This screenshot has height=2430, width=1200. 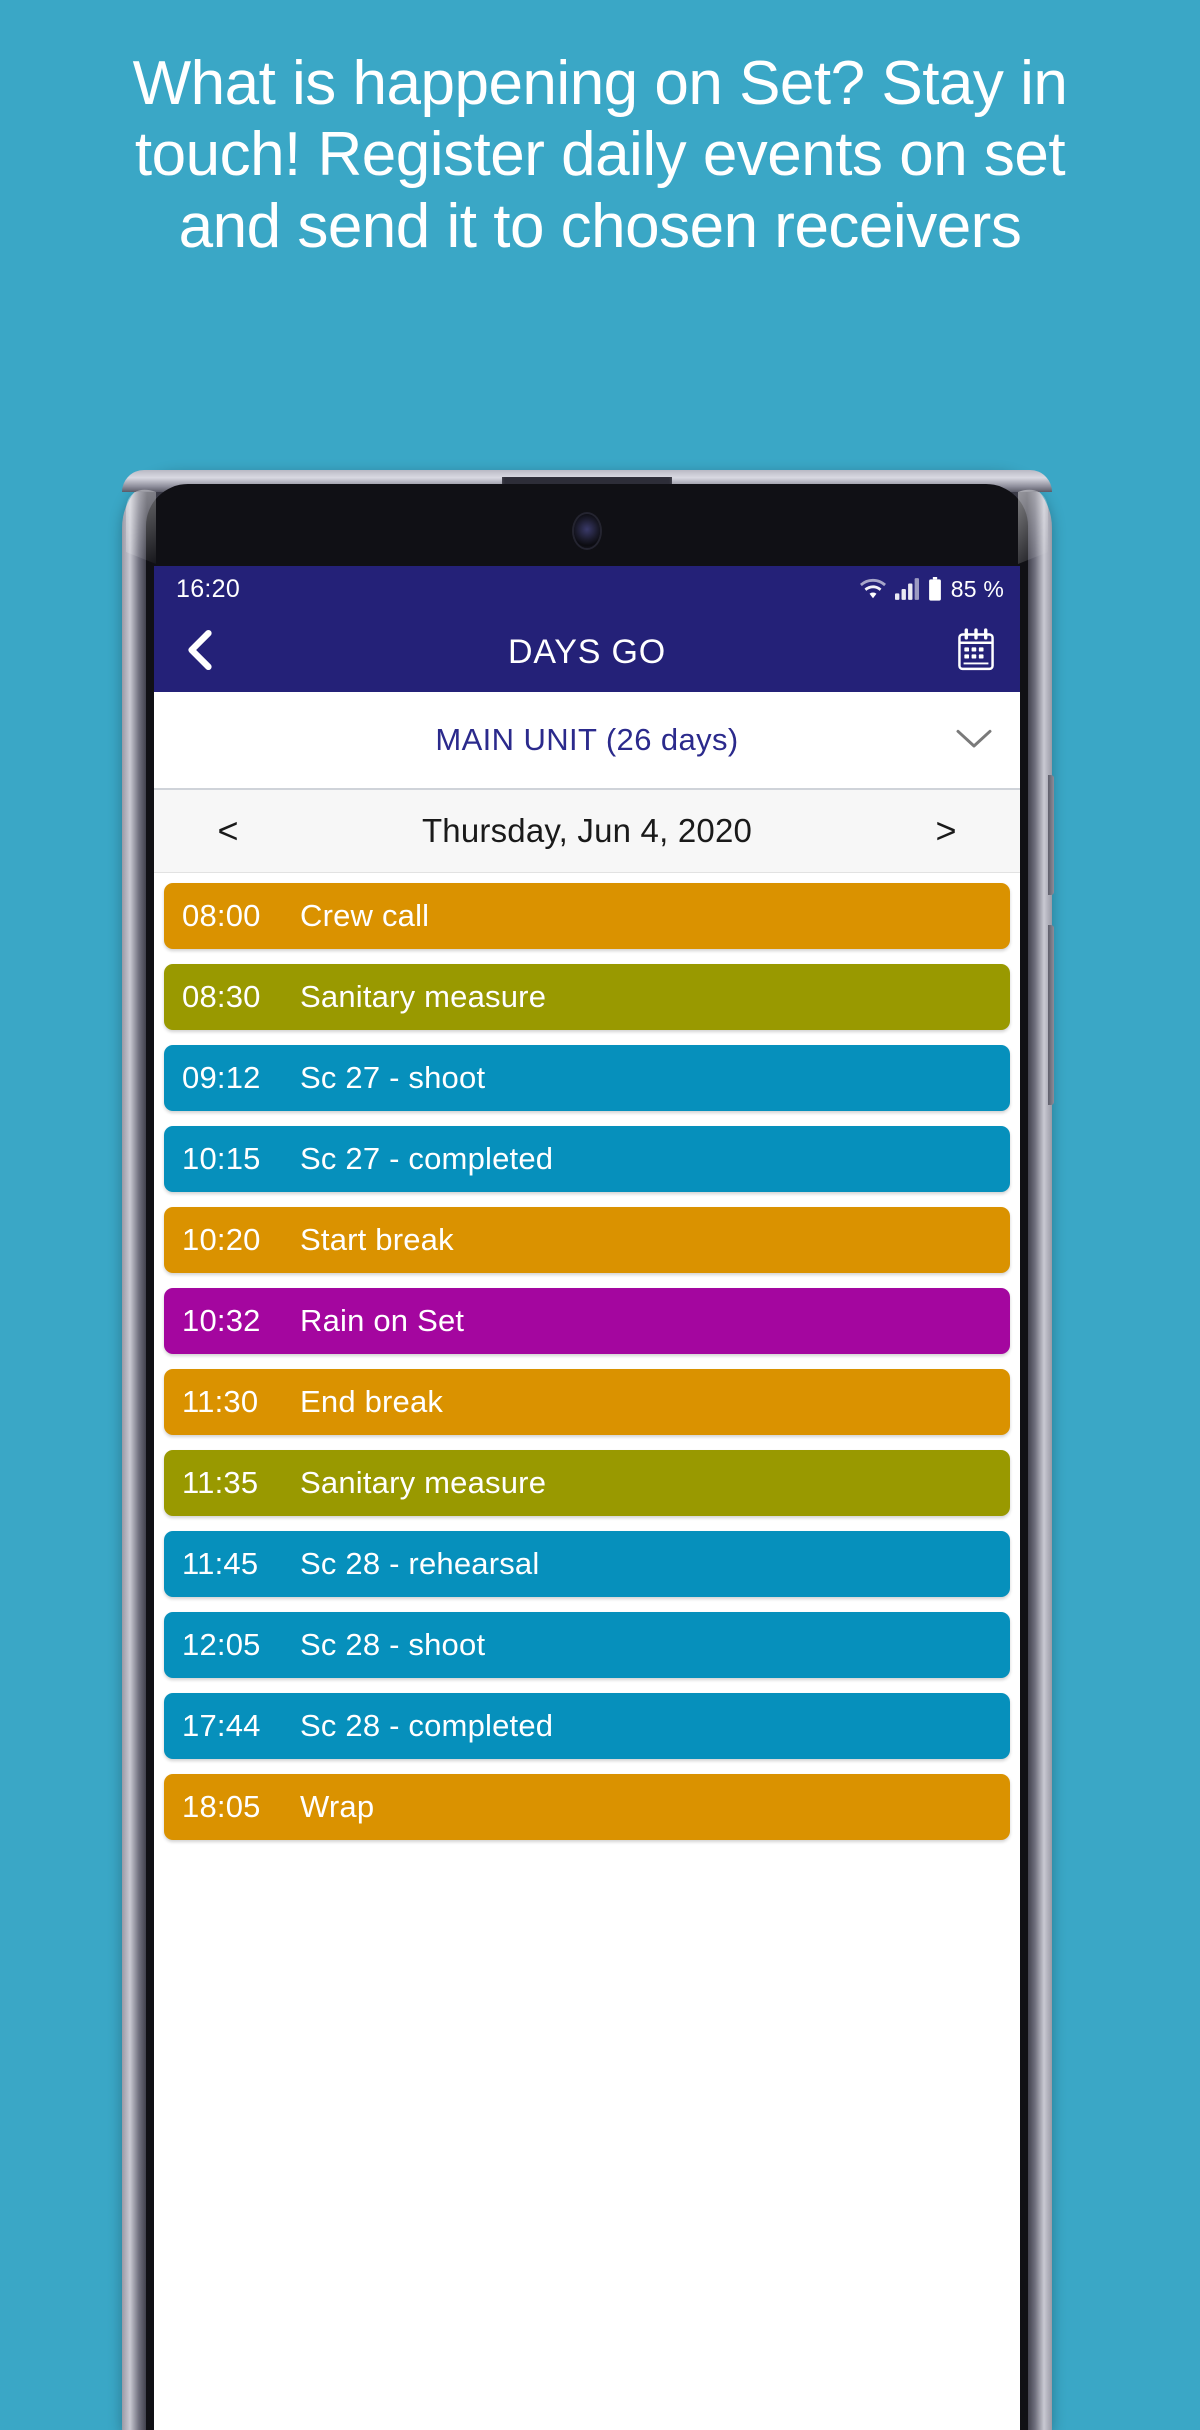 What do you see at coordinates (221, 1725) in the screenshot?
I see `event-time: 17:44` at bounding box center [221, 1725].